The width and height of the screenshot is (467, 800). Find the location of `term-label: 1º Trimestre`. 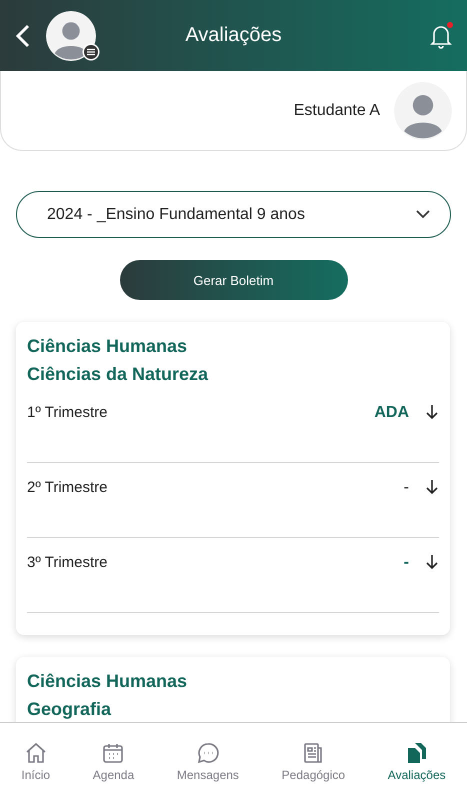

term-label: 1º Trimestre is located at coordinates (67, 412).